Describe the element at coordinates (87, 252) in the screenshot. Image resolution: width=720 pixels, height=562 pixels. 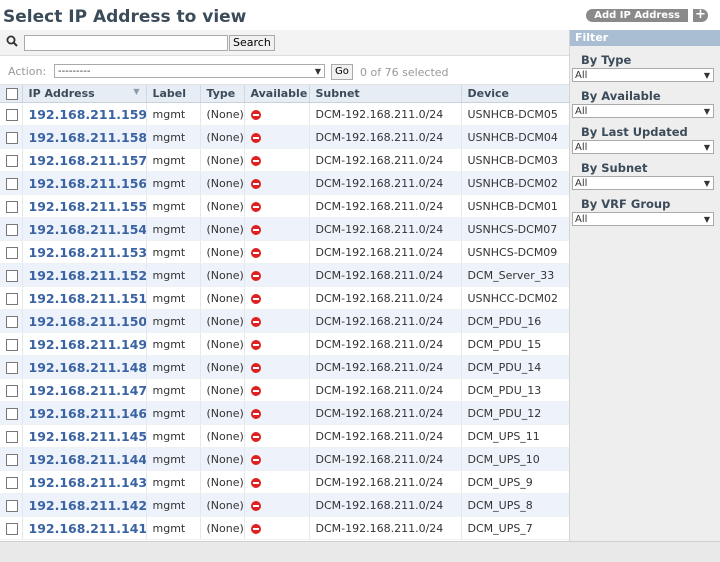
I see `ip-address-link: 192.168.211.153` at that location.